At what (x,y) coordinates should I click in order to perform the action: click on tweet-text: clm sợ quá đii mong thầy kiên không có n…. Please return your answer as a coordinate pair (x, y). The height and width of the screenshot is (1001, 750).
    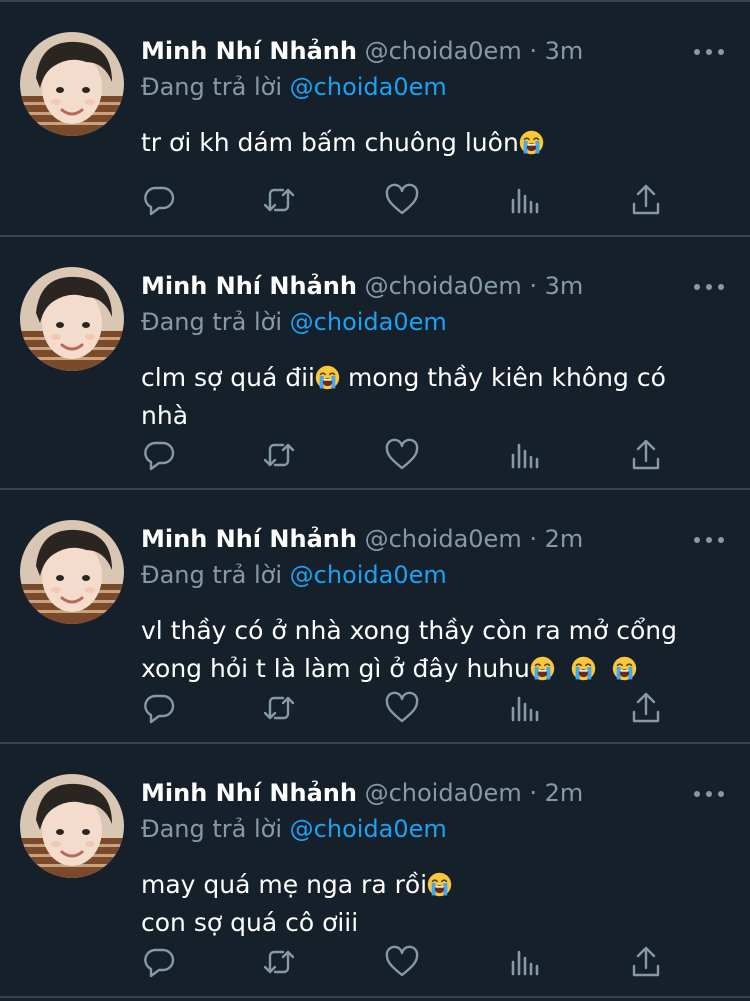
    Looking at the image, I should click on (431, 397).